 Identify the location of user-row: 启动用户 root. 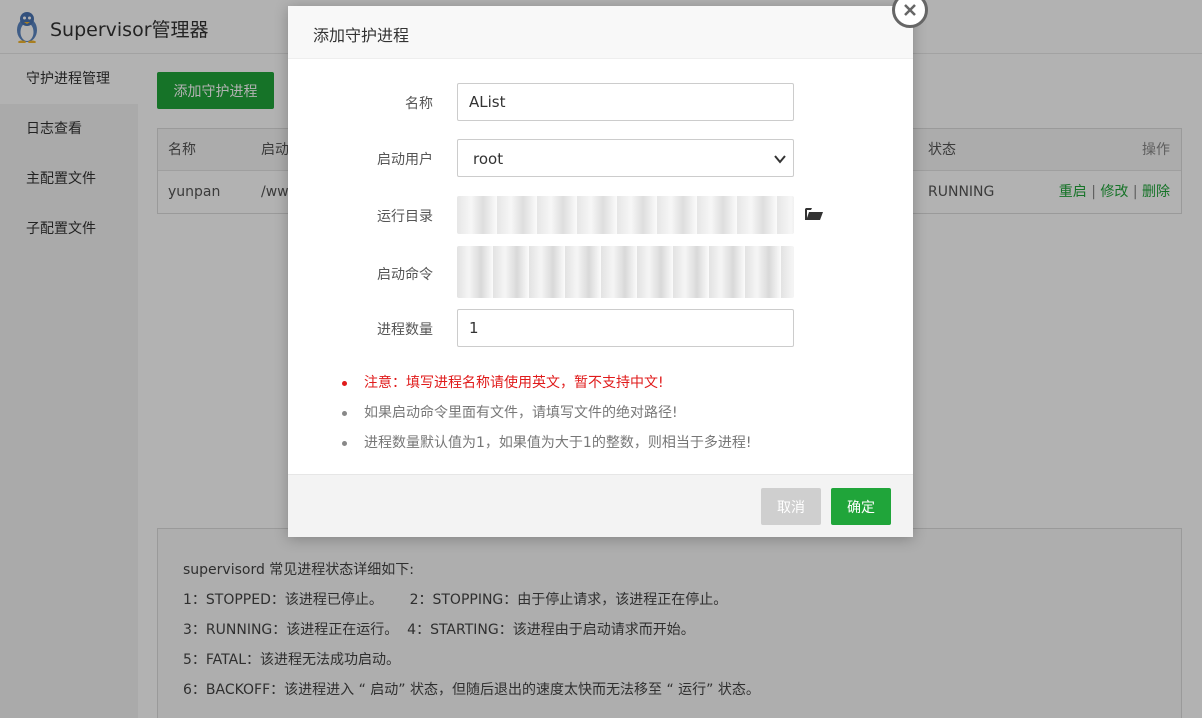
(600, 158).